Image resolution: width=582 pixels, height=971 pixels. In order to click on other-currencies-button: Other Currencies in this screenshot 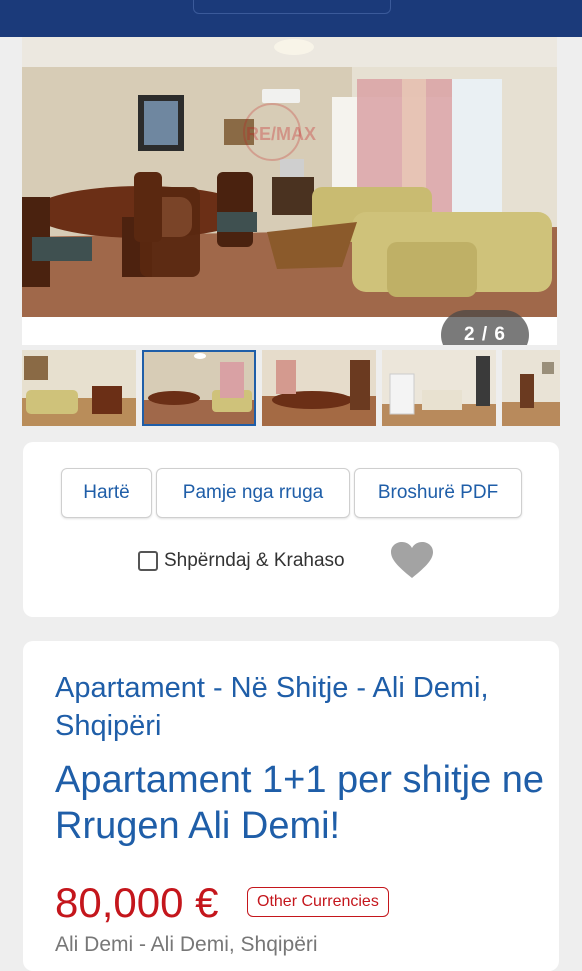, I will do `click(318, 902)`.